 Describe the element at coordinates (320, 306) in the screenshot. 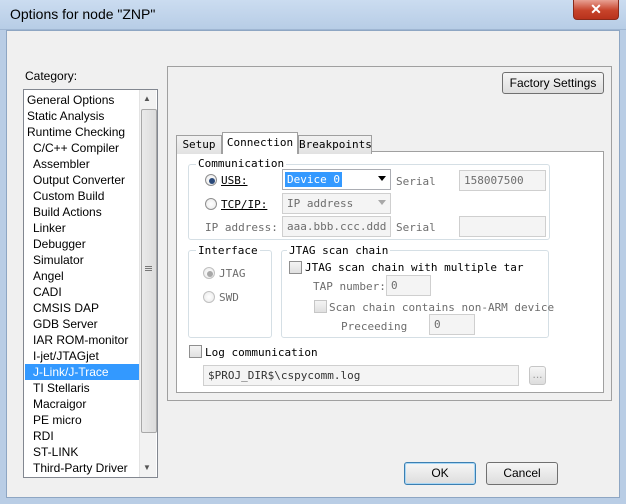

I see `non-arm-checkbox` at that location.